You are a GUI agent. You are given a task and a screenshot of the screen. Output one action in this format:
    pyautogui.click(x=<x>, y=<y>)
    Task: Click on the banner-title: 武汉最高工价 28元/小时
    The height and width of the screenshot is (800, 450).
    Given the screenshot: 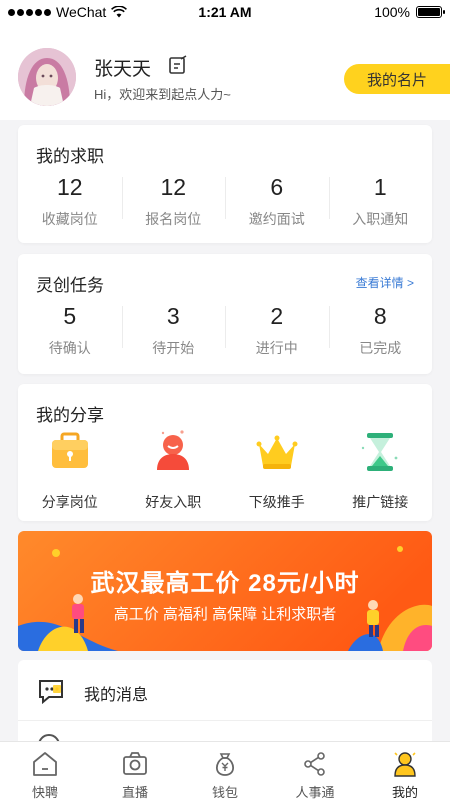 What is the action you would take?
    pyautogui.click(x=225, y=583)
    